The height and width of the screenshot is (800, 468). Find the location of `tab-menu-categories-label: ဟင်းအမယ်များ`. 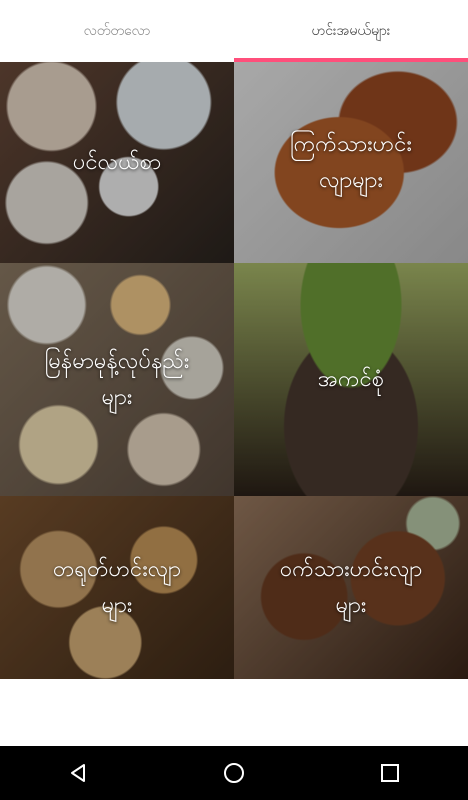

tab-menu-categories-label: ဟင်းအမယ်များ is located at coordinates (351, 30).